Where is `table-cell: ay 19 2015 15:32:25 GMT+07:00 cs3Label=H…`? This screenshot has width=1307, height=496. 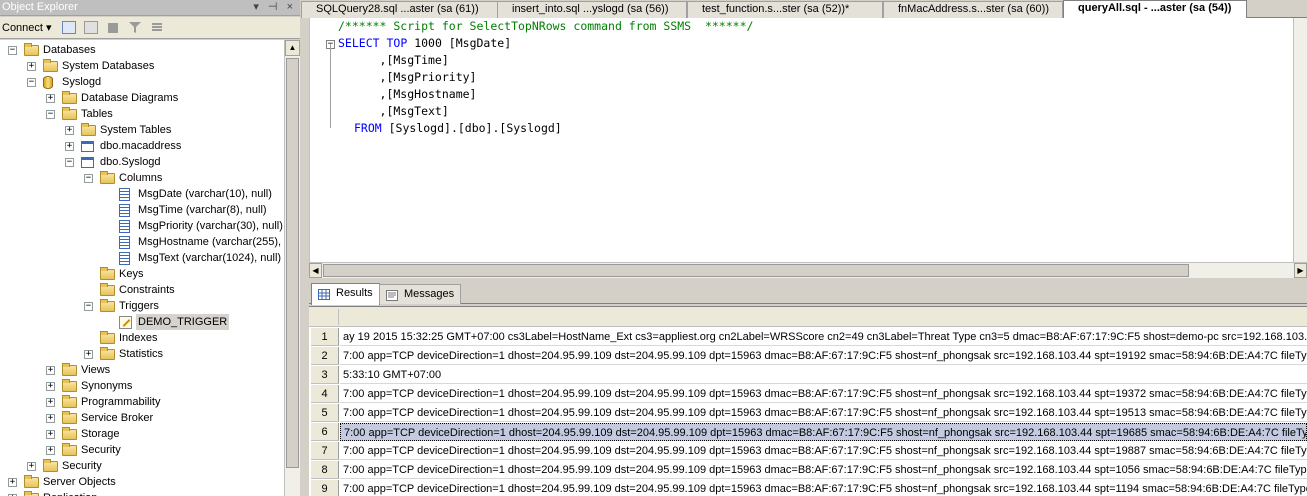 table-cell: ay 19 2015 15:32:25 GMT+07:00 cs3Label=H… is located at coordinates (823, 337).